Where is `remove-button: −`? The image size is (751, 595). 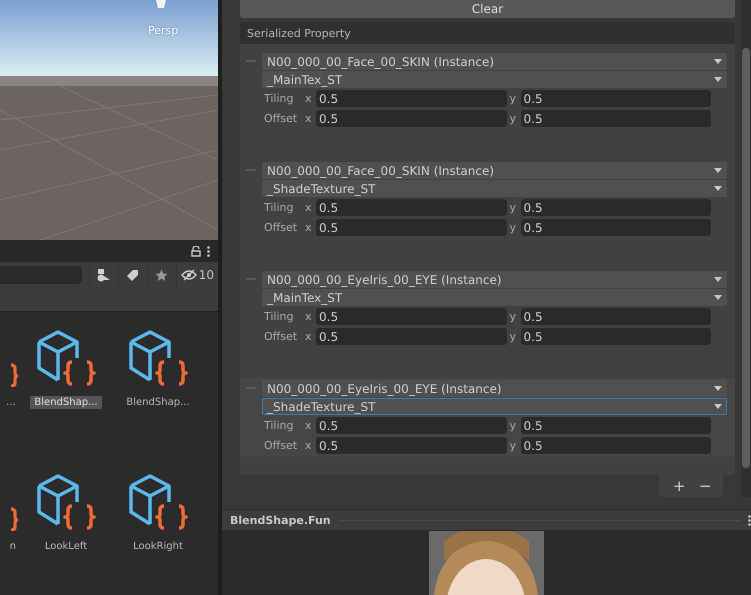 remove-button: − is located at coordinates (704, 486).